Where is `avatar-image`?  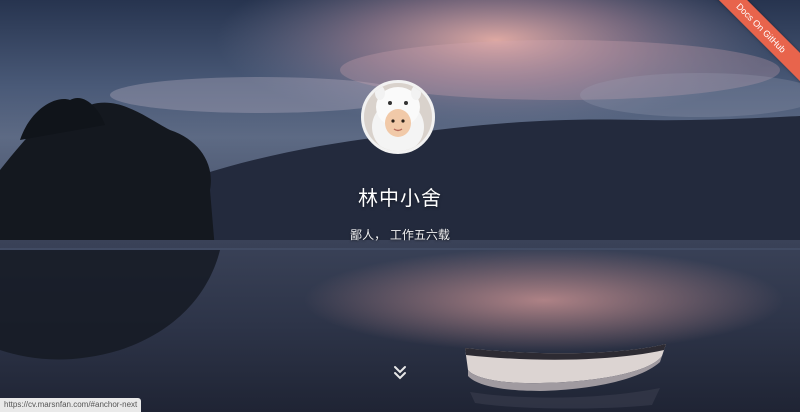
avatar-image is located at coordinates (398, 117).